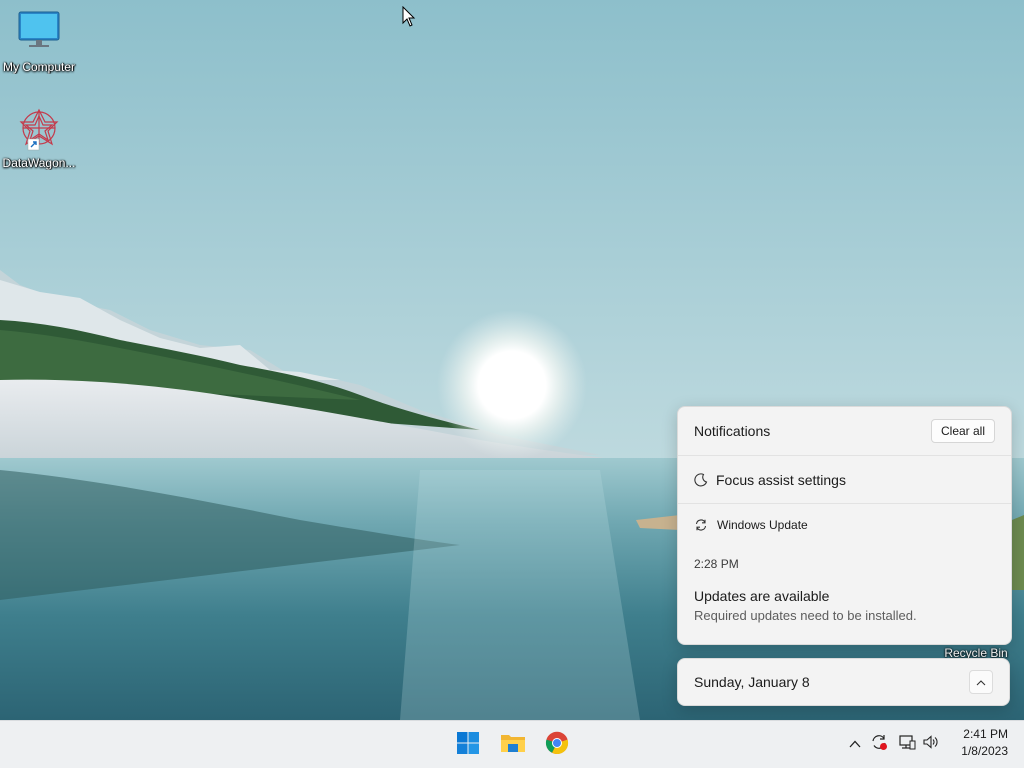  Describe the element at coordinates (962, 431) in the screenshot. I see `clear-all-button: Clear all` at that location.